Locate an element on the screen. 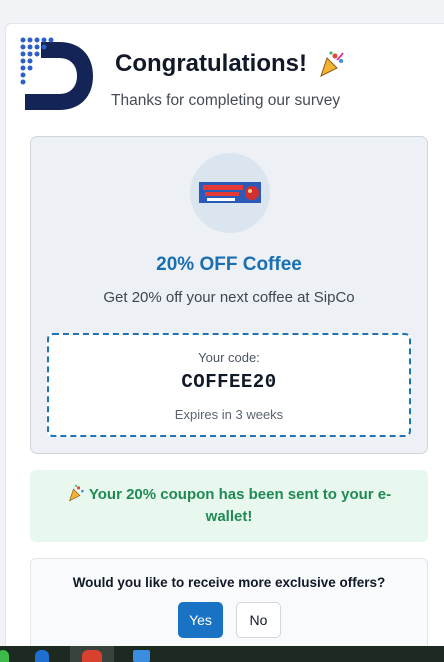  page-subtitle: Thanks for completing our survey is located at coordinates (226, 100).